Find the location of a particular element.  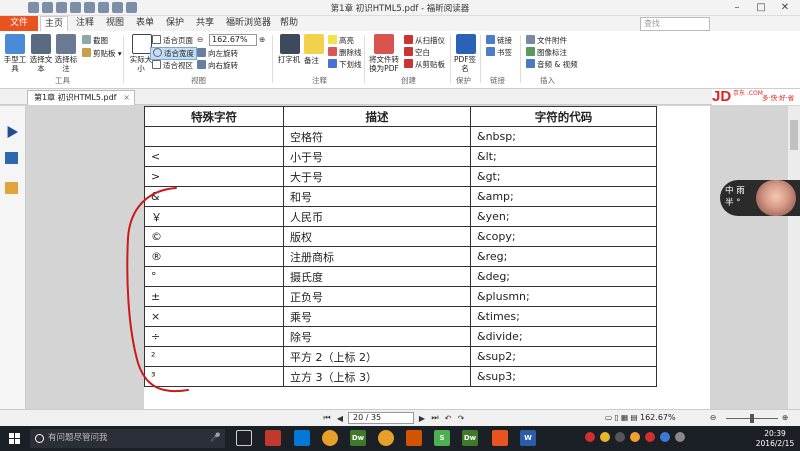

webcam-overlay: 中 雨 半 ° is located at coordinates (760, 198).